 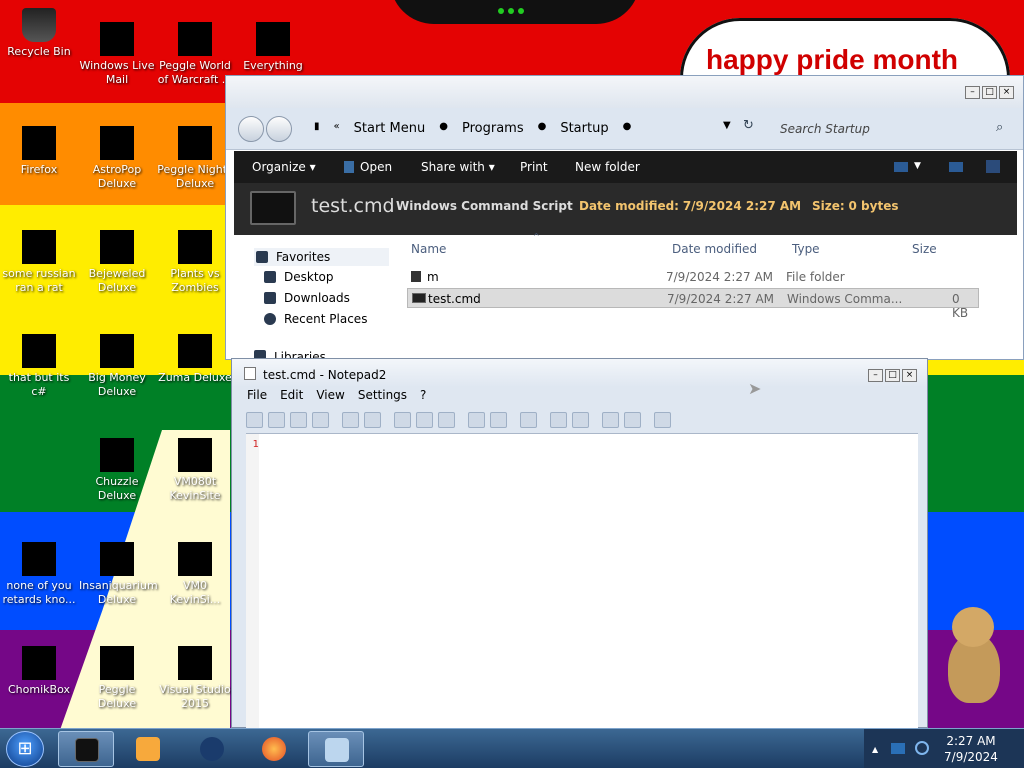 I want to click on new-file-icon, so click(x=254, y=420).